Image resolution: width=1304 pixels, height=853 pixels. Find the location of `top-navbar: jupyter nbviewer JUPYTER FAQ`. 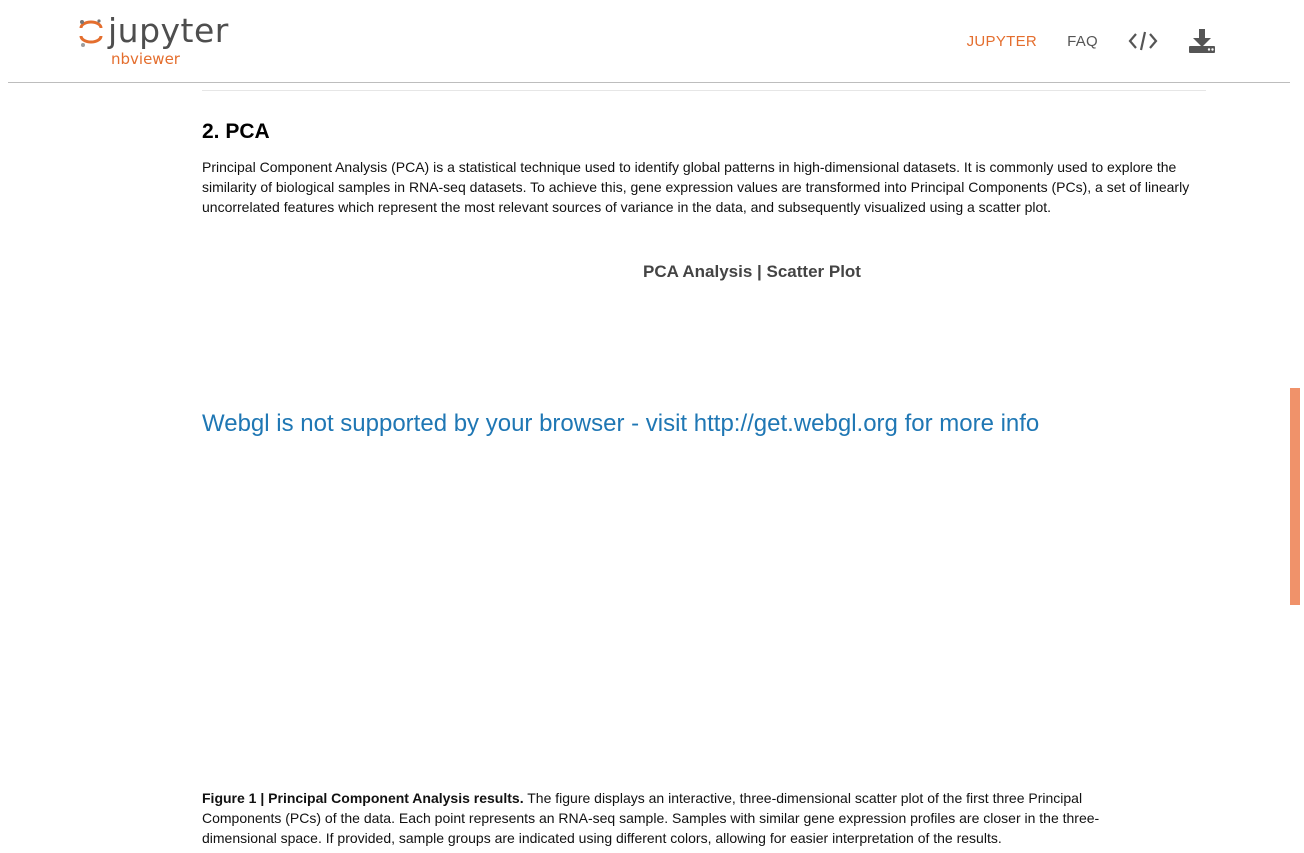

top-navbar: jupyter nbviewer JUPYTER FAQ is located at coordinates (649, 41).